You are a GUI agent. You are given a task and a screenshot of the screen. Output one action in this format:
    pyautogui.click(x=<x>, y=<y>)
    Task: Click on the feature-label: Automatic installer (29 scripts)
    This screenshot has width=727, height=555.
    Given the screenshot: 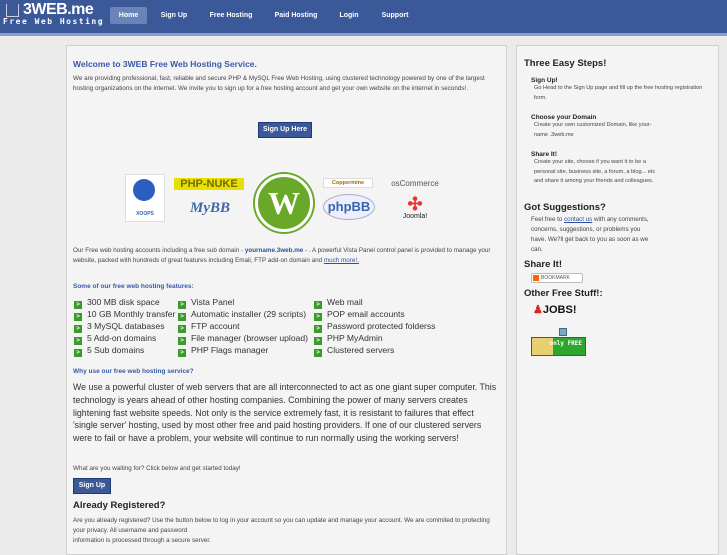 What is the action you would take?
    pyautogui.click(x=249, y=314)
    